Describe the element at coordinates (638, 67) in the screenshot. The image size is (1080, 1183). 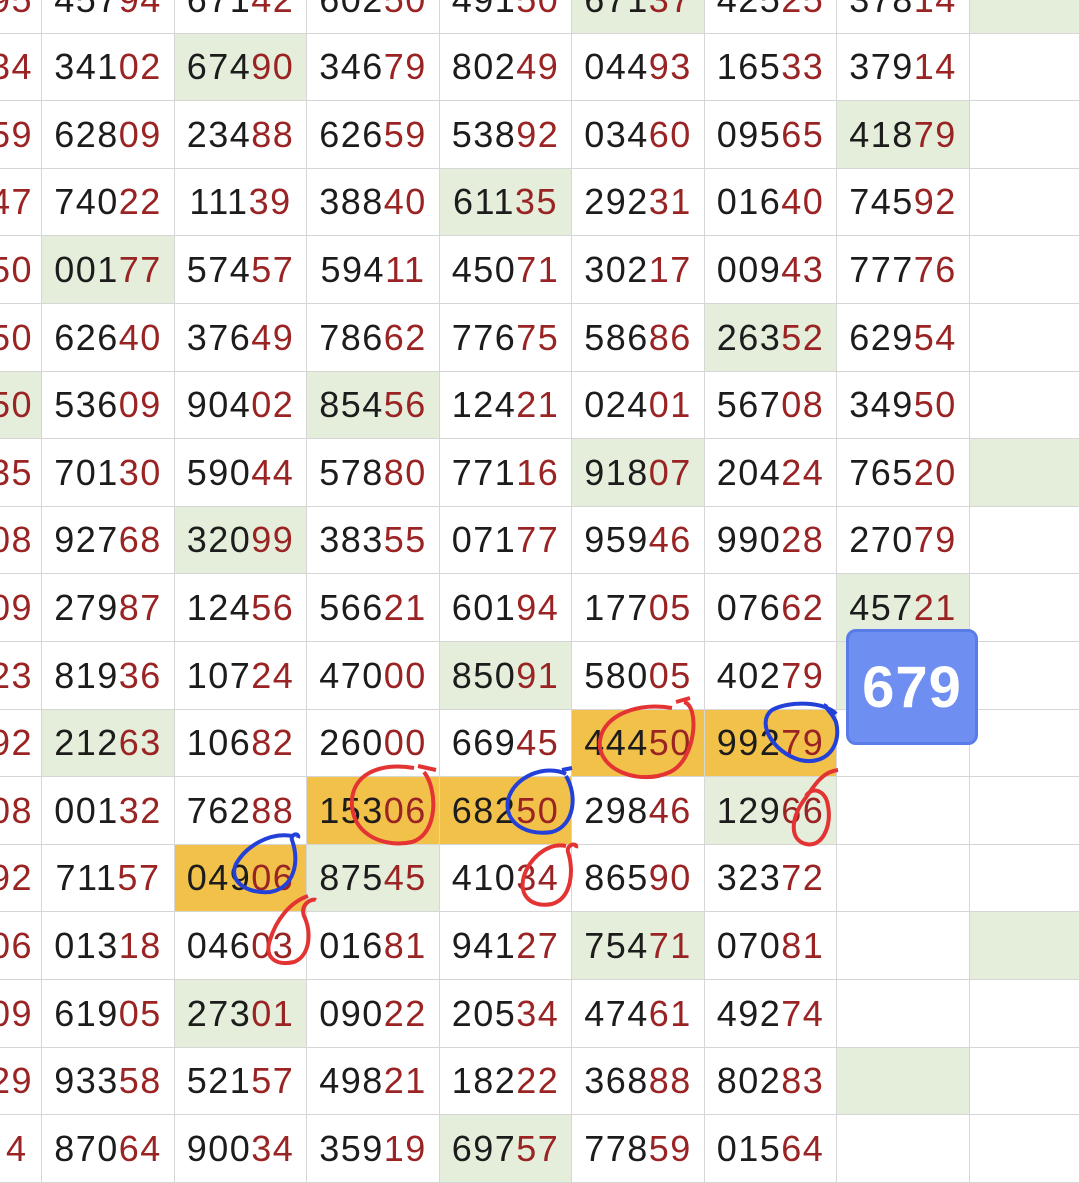
I see `grid-cell: 044 93` at that location.